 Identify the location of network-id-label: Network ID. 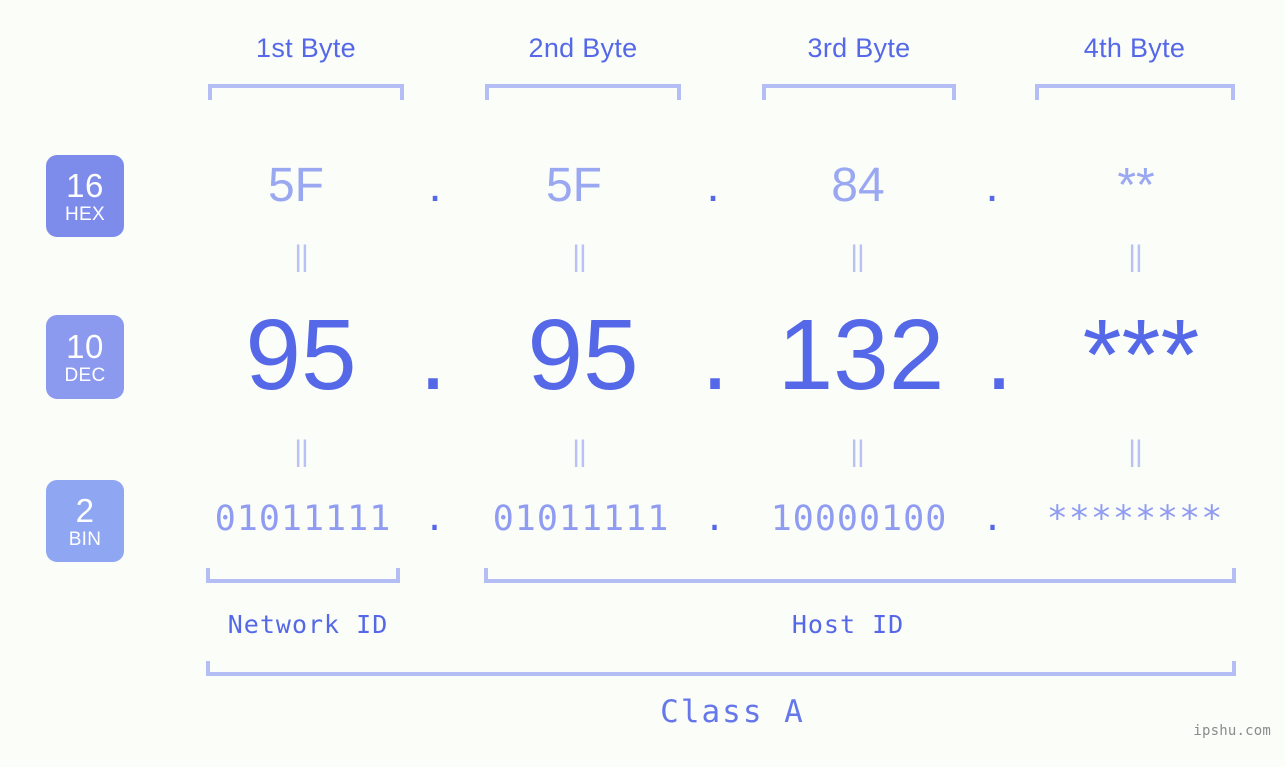
(308, 624).